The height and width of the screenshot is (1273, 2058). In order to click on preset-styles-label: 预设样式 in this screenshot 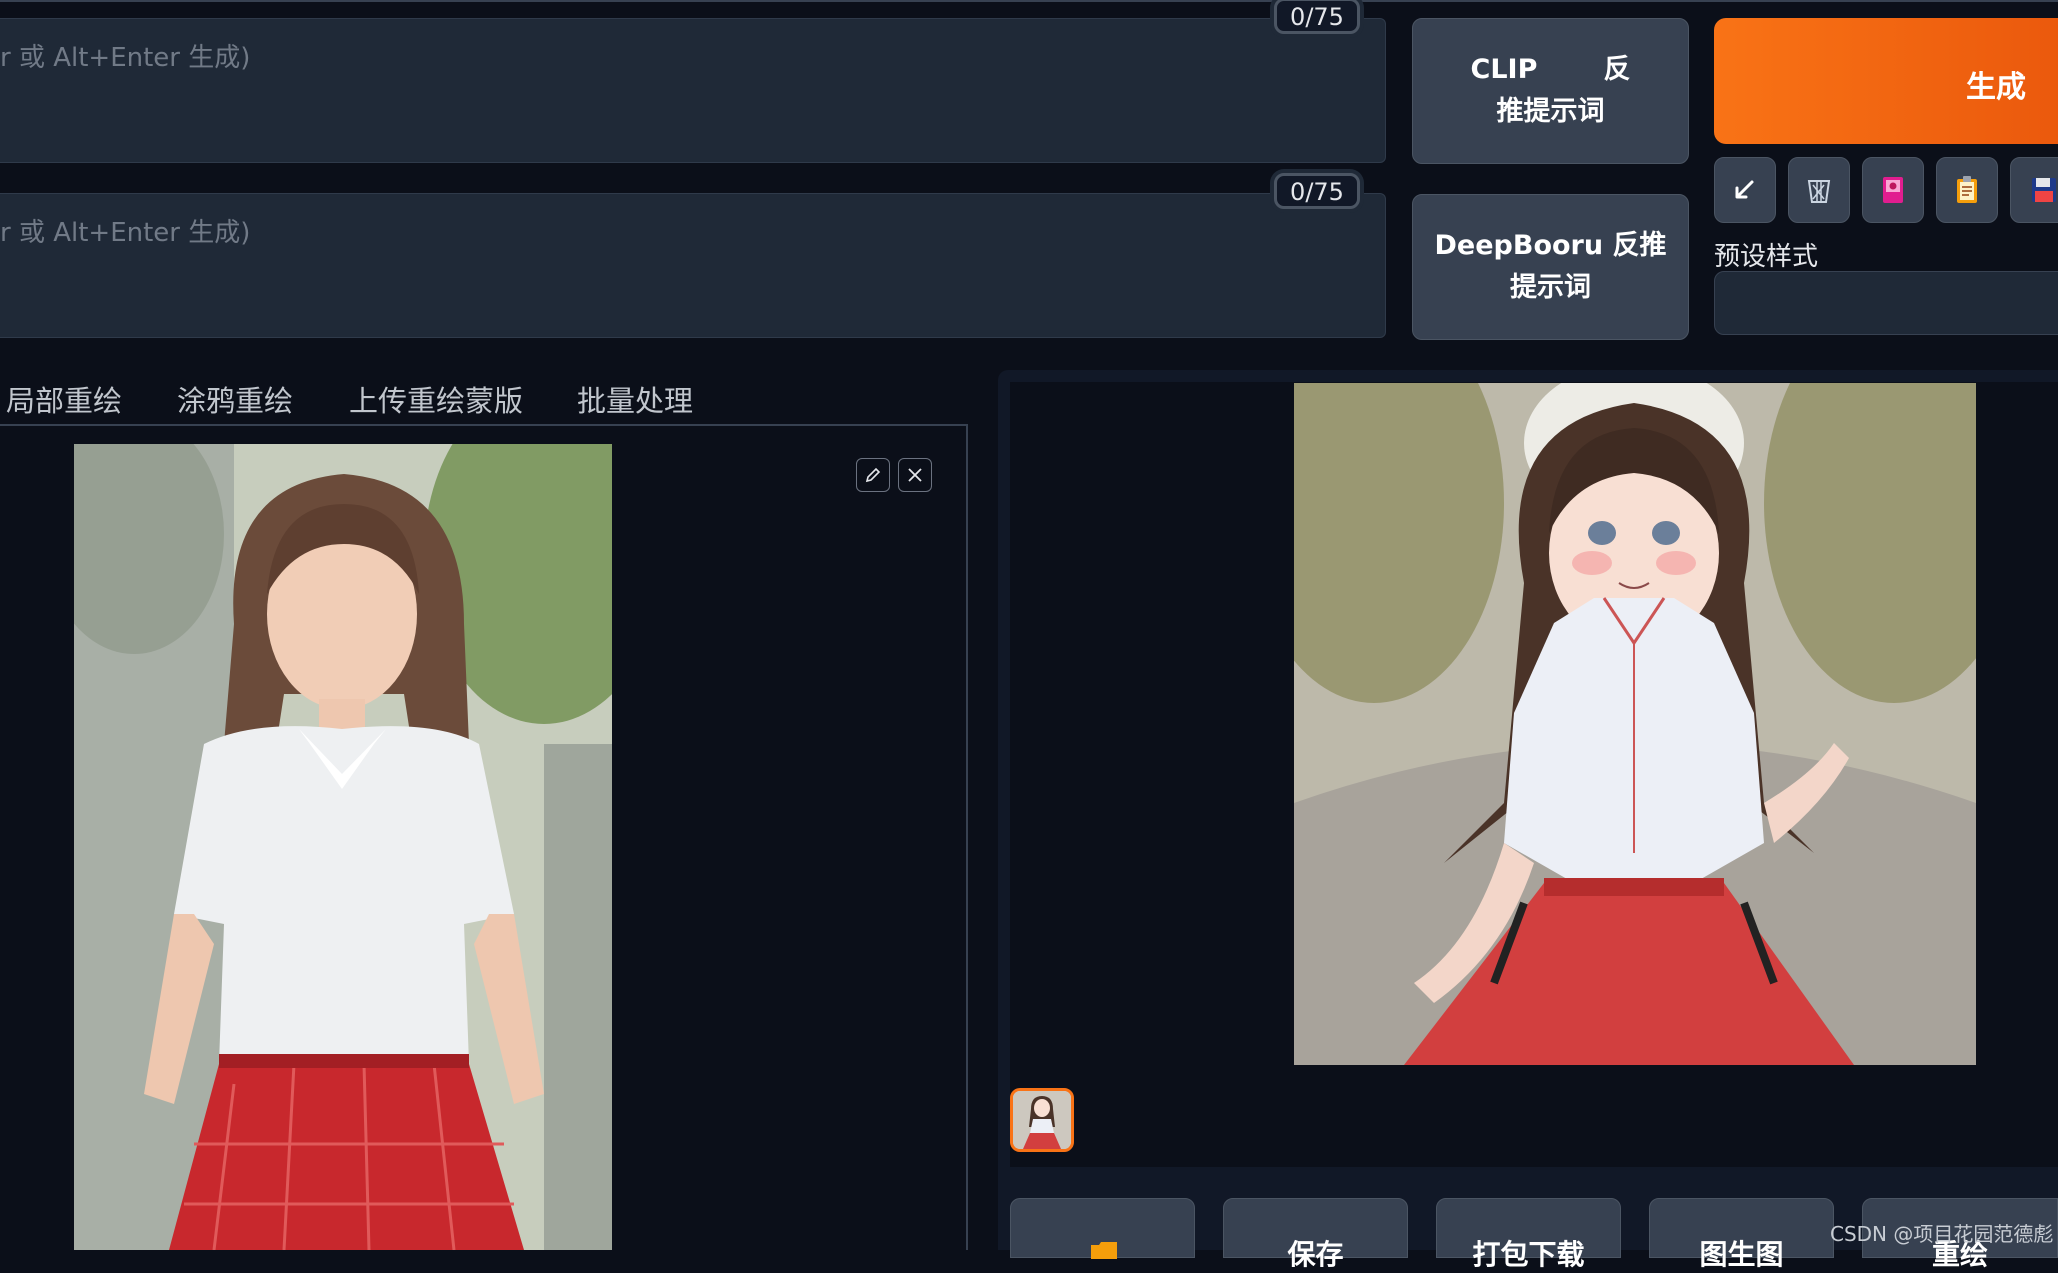, I will do `click(1766, 257)`.